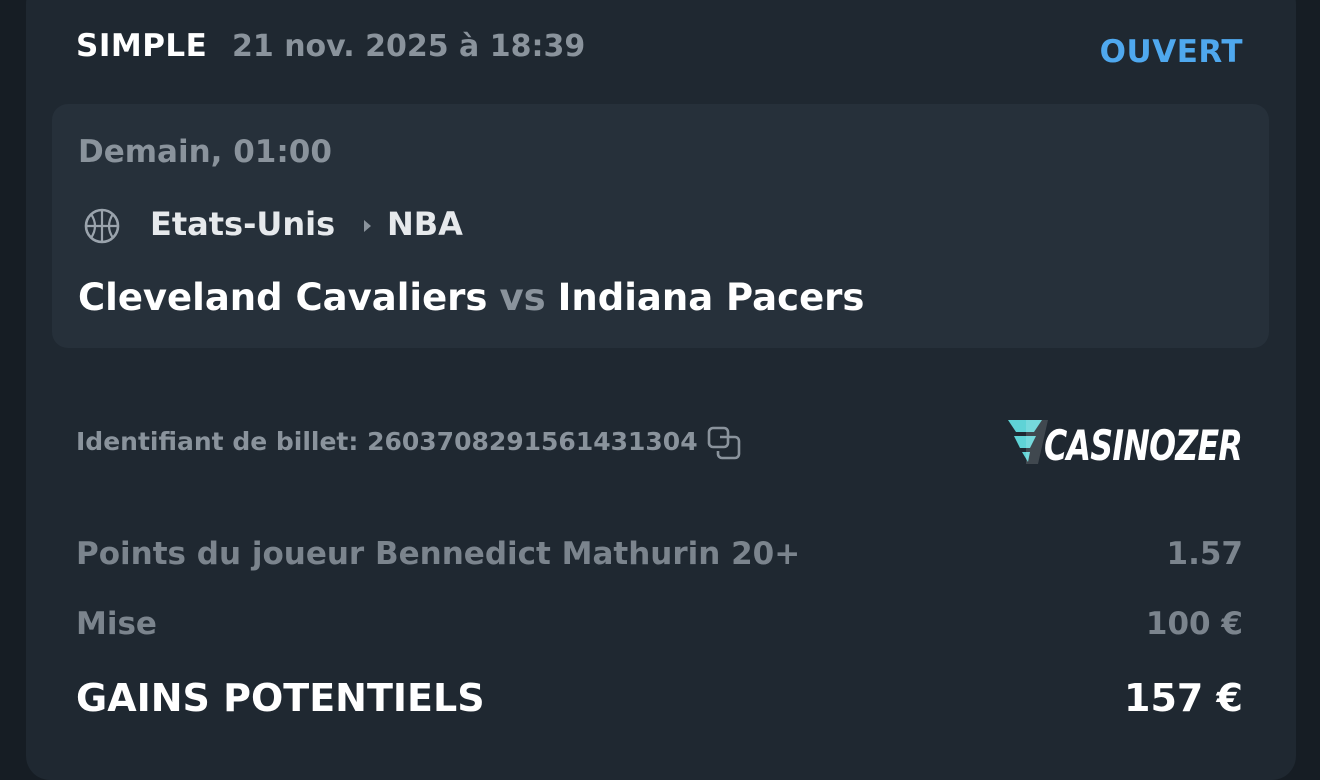  What do you see at coordinates (1194, 624) in the screenshot?
I see `stake-value: 100 €` at bounding box center [1194, 624].